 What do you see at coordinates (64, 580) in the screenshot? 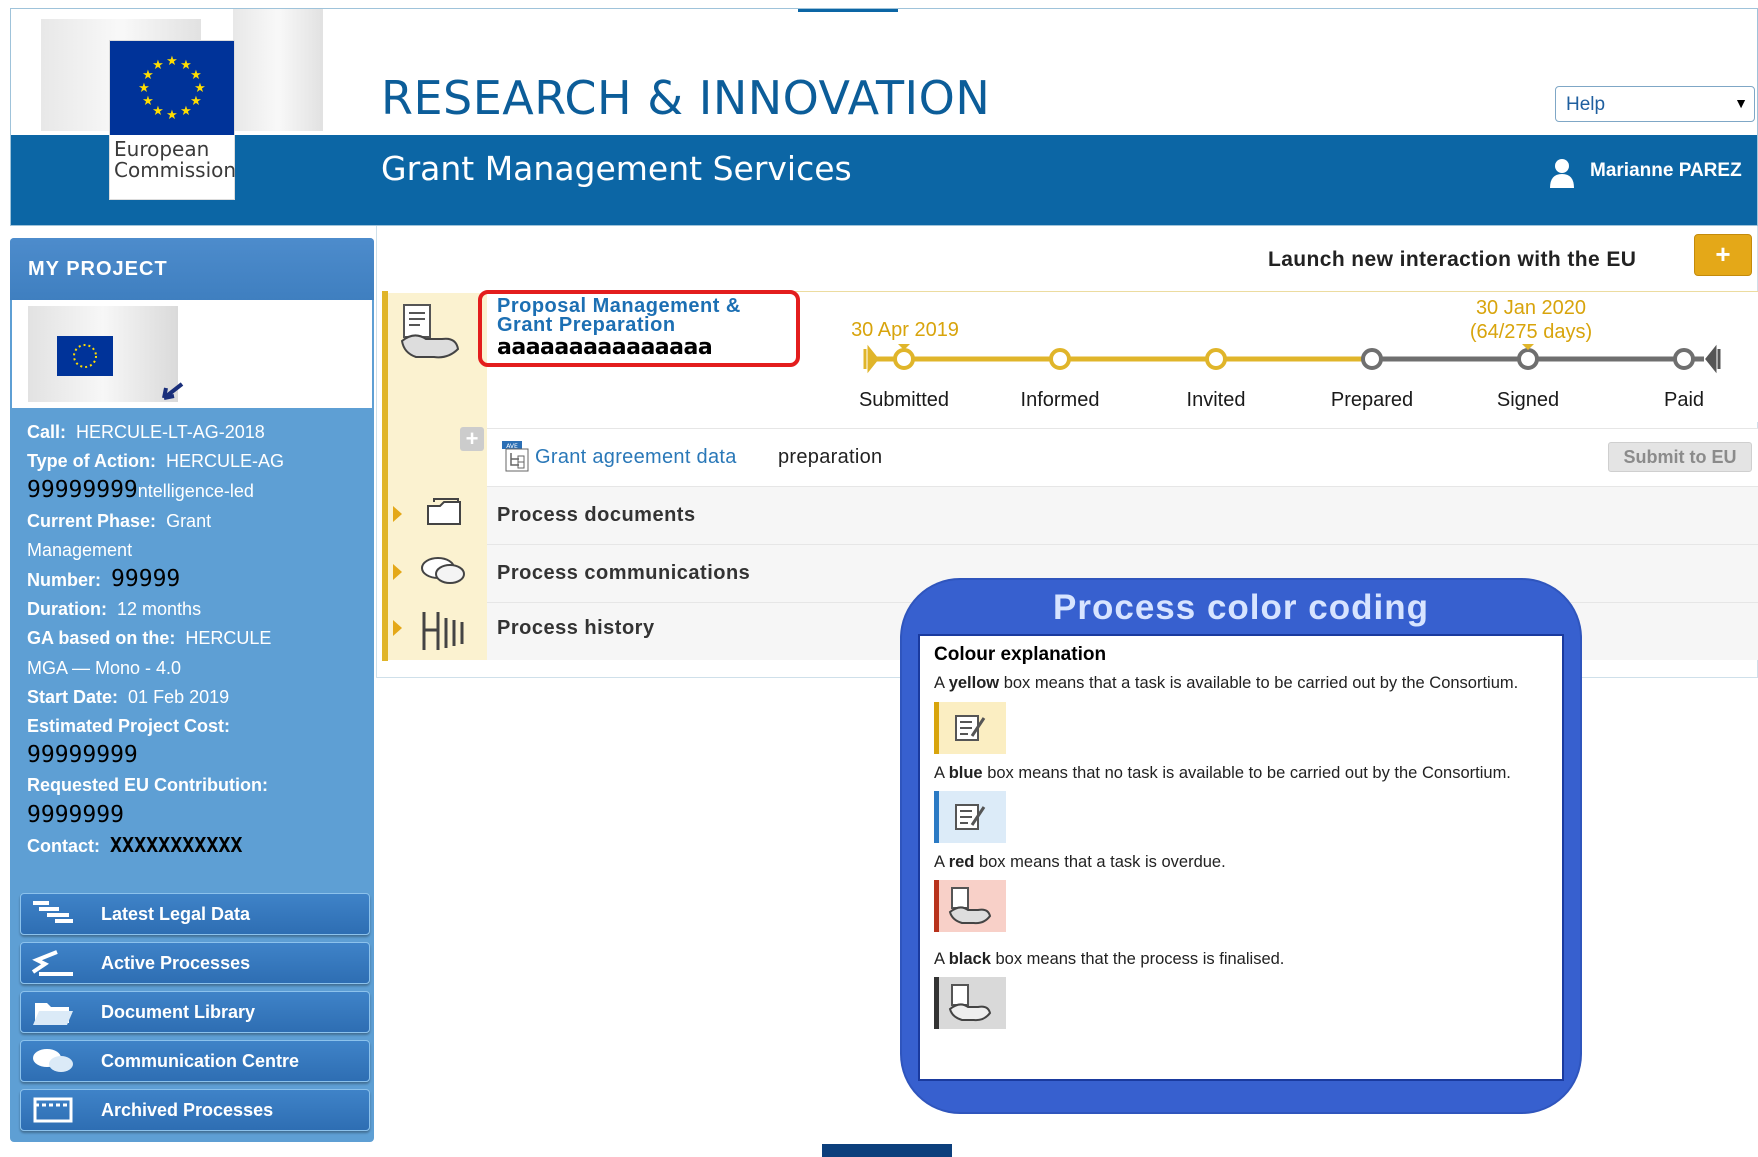
I see `number-label: Number:` at bounding box center [64, 580].